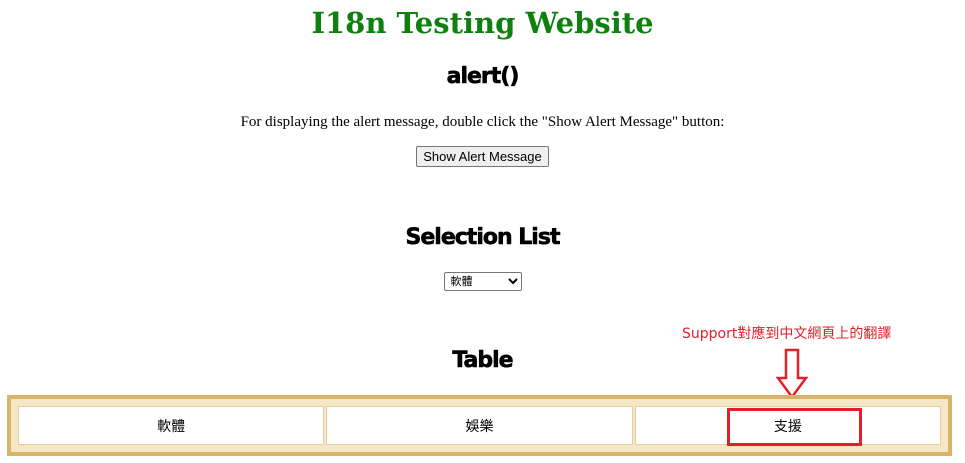  I want to click on table-section-heading: Table, so click(483, 361).